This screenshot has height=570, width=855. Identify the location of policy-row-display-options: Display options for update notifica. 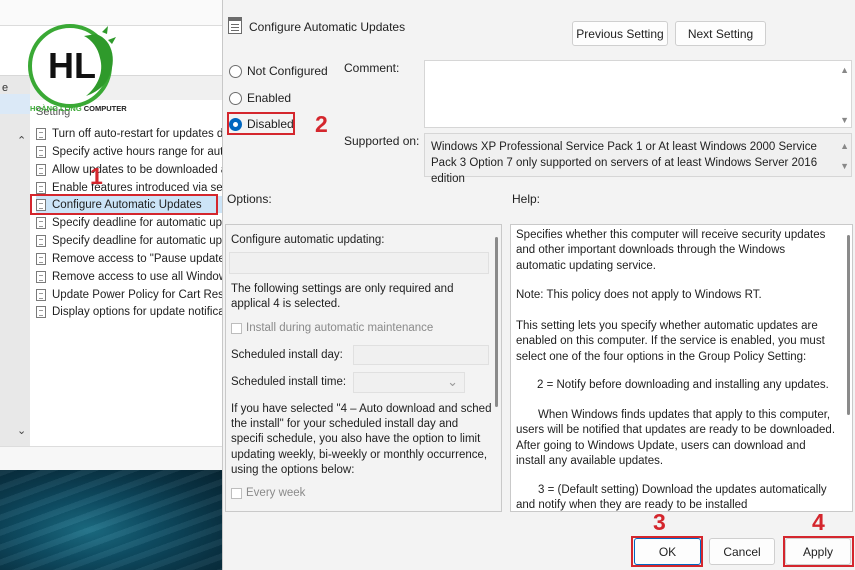
(129, 311).